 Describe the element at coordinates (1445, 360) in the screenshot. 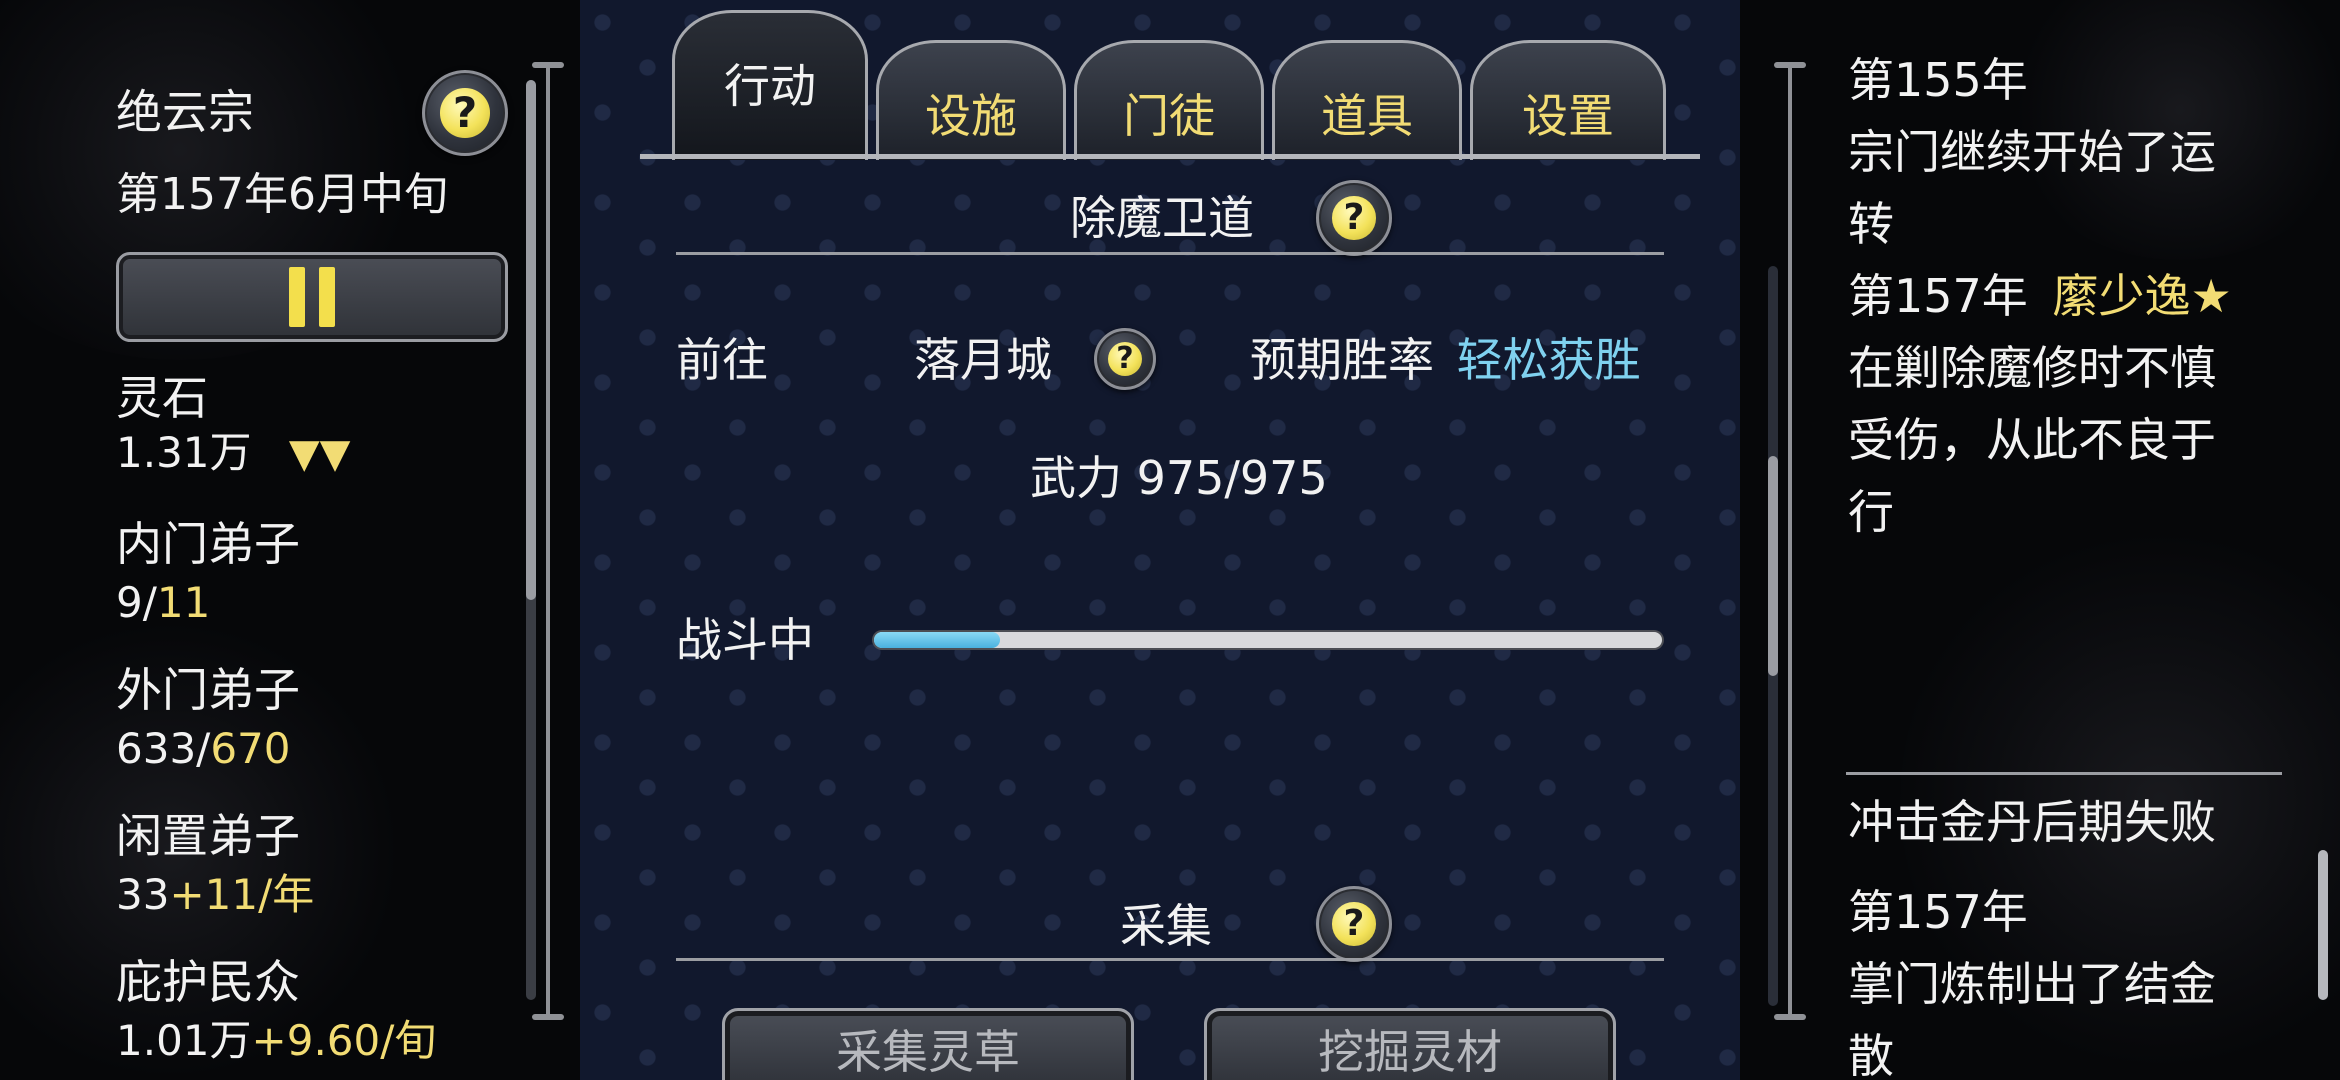

I see `win-rate-row: 预期胜率 轻松获胜` at that location.